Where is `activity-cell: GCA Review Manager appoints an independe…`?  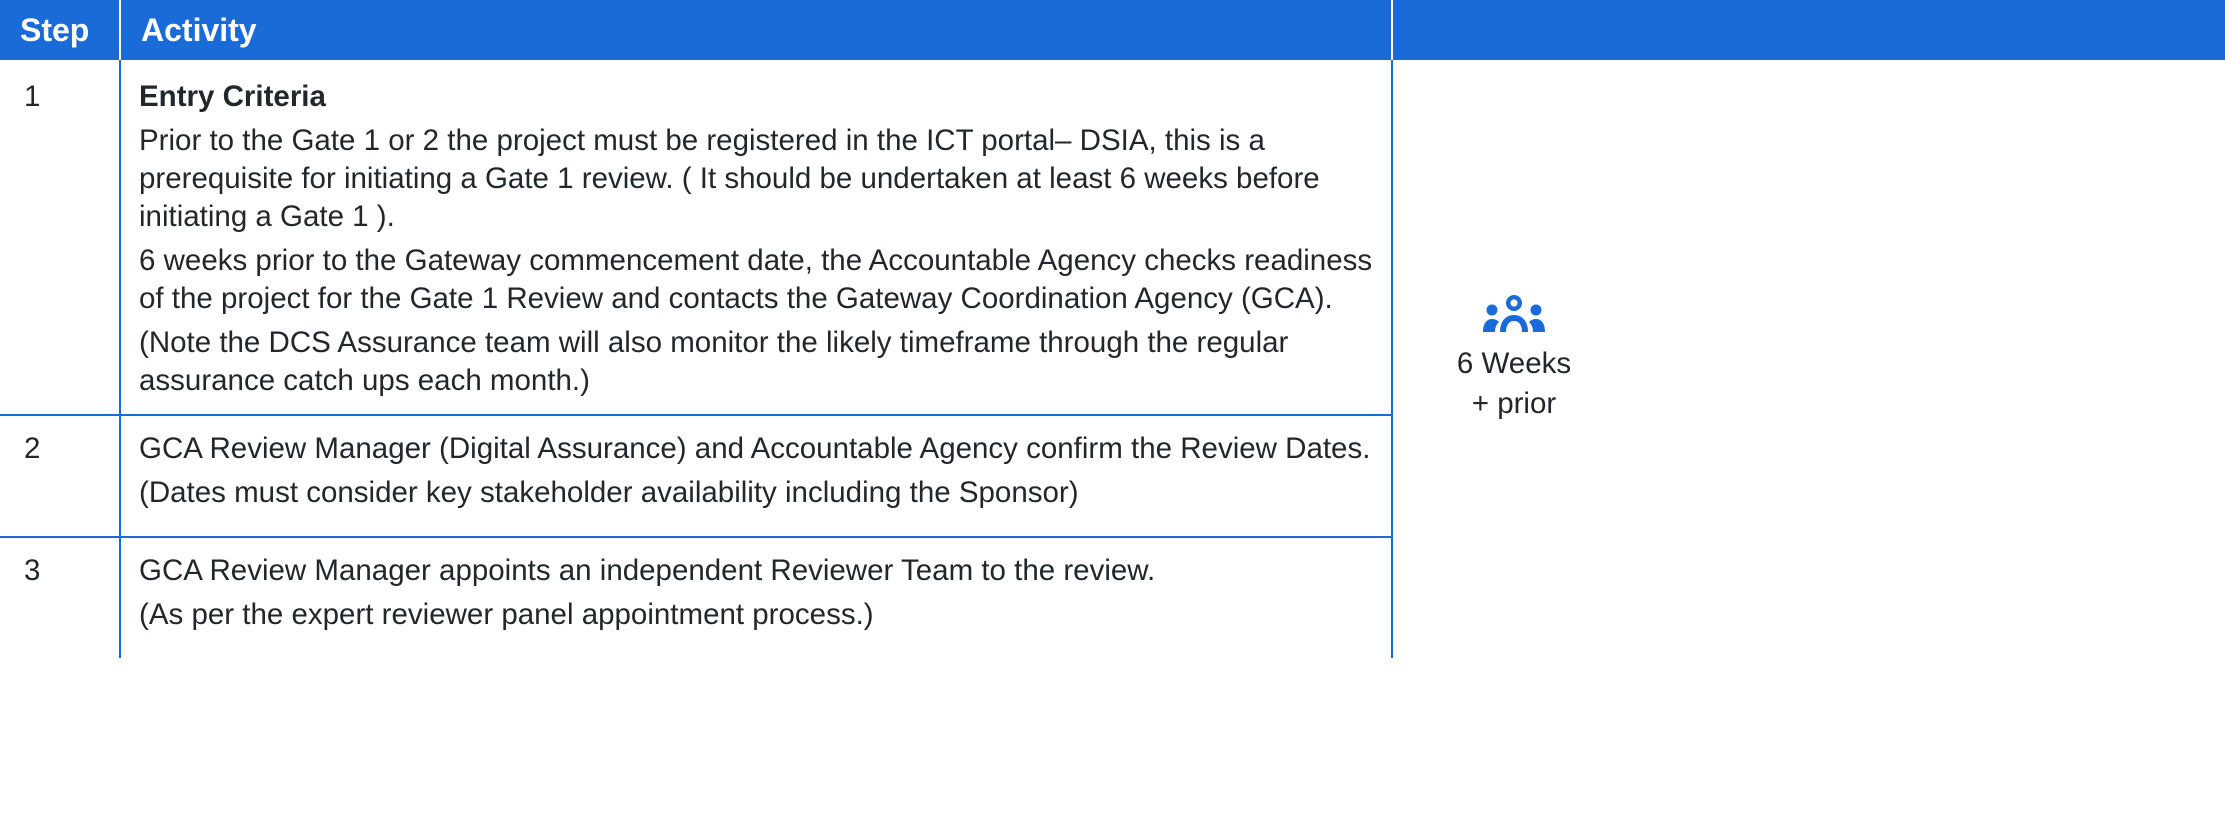 activity-cell: GCA Review Manager appoints an independe… is located at coordinates (756, 597).